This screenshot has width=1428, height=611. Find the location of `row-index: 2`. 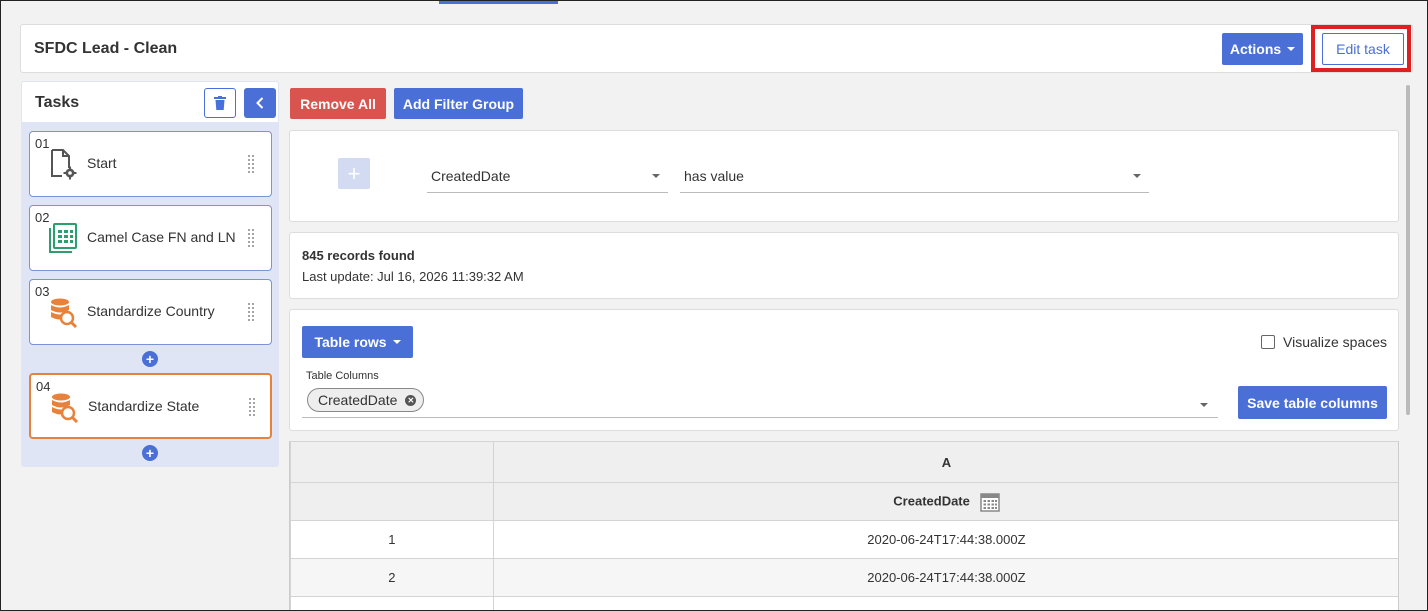

row-index: 2 is located at coordinates (392, 577).